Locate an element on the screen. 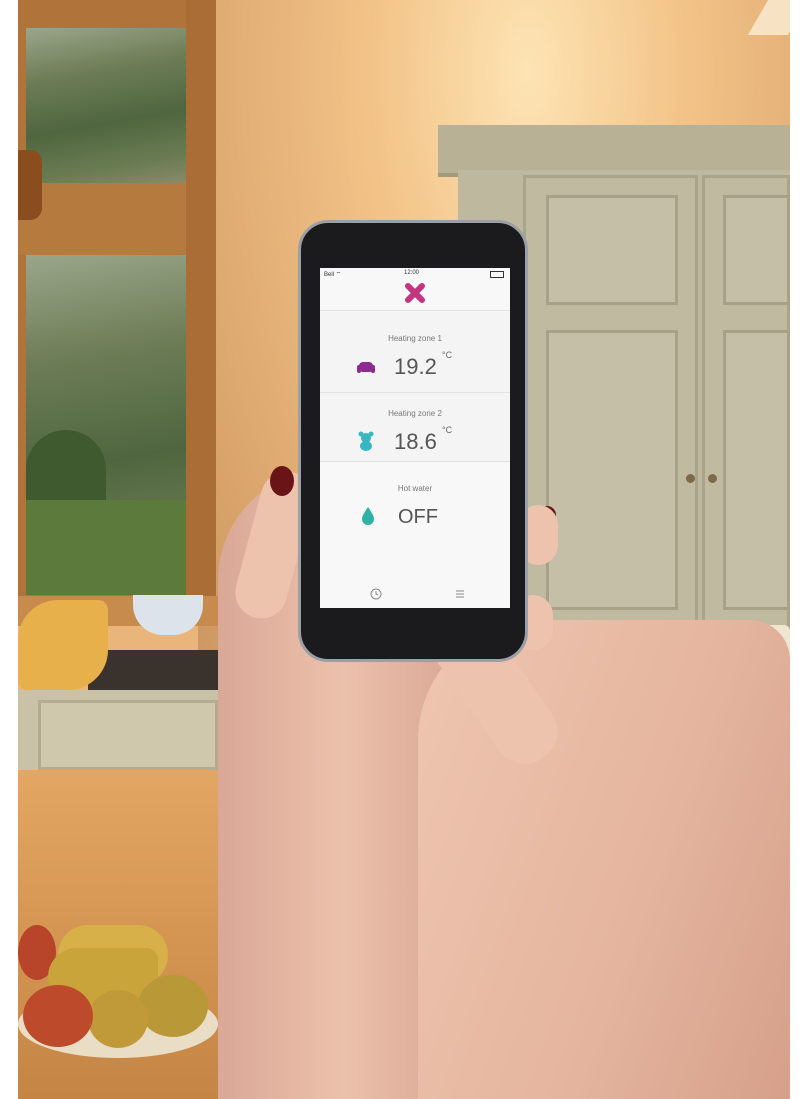 The width and height of the screenshot is (802, 1099). clock-icon is located at coordinates (376, 594).